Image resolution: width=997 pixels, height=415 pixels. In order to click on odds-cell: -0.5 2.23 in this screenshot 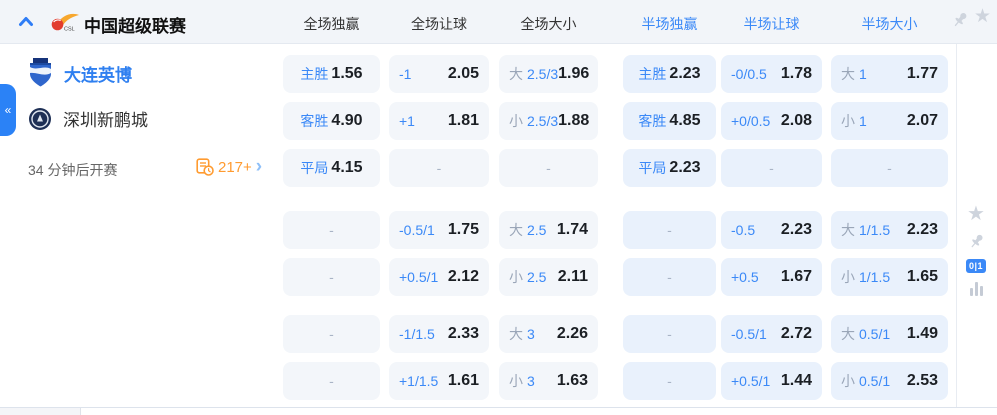, I will do `click(771, 230)`.